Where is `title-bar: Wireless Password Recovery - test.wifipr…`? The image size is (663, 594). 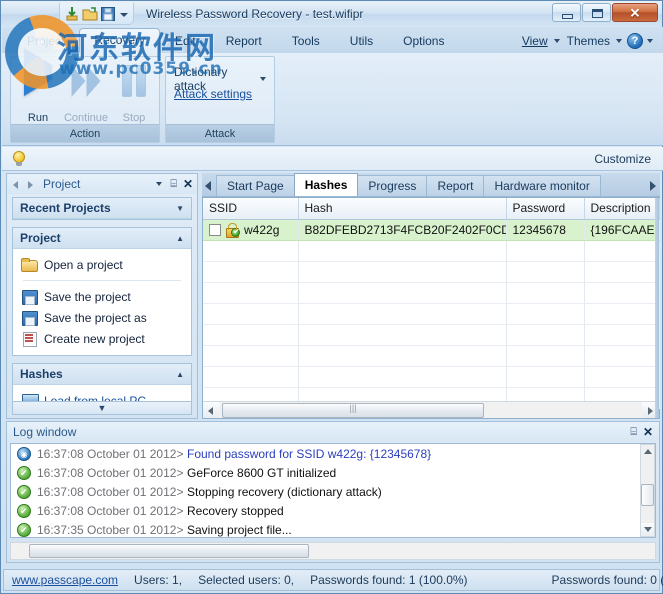 title-bar: Wireless Password Recovery - test.wifipr… is located at coordinates (331, 14).